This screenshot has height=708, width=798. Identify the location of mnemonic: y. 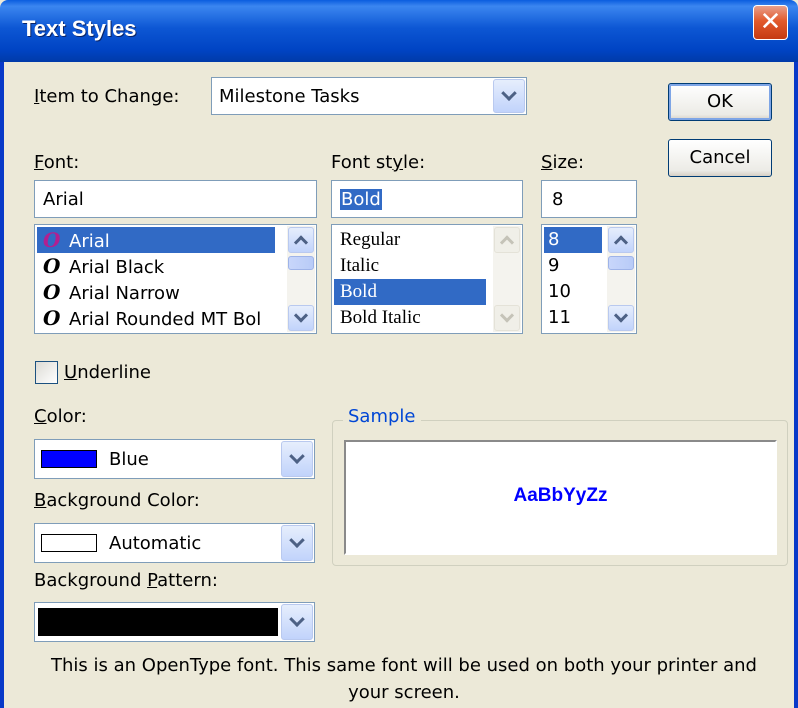
(398, 162).